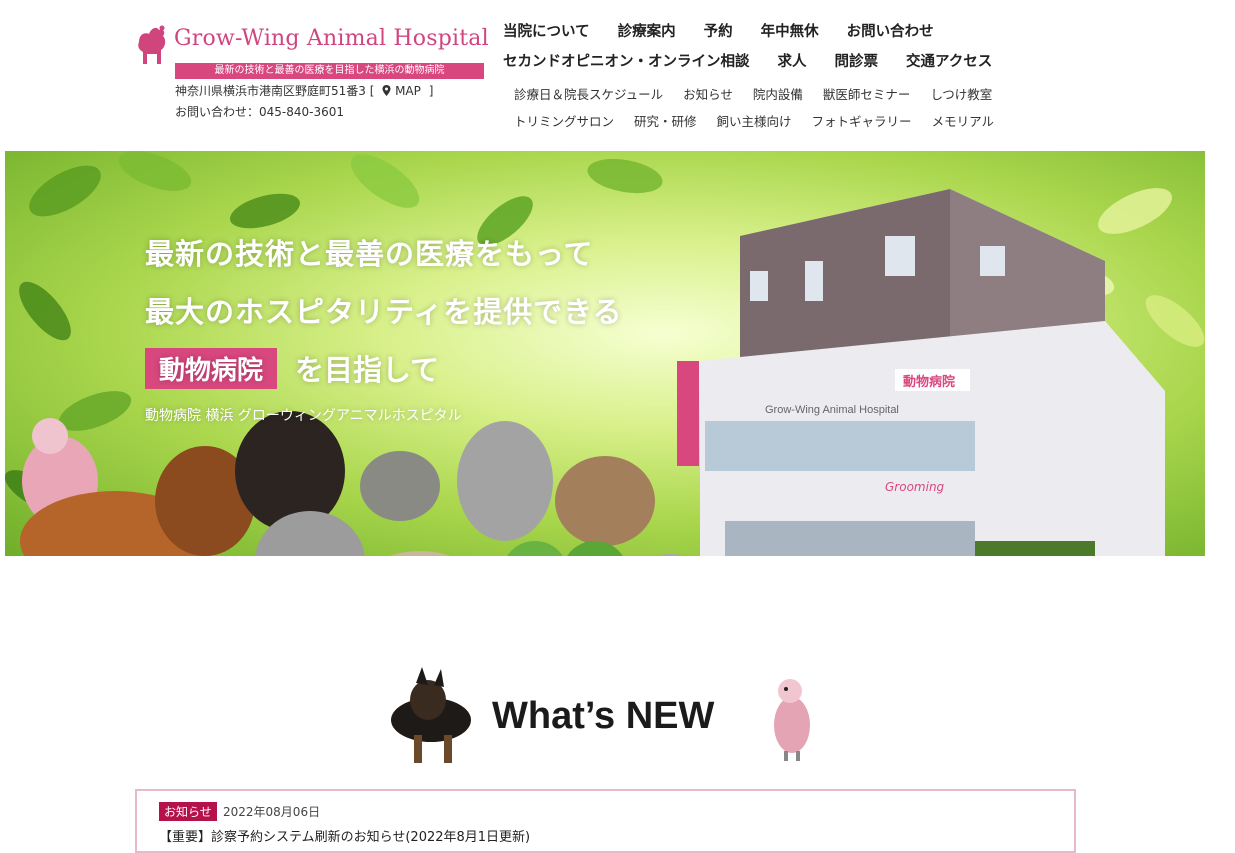 Image resolution: width=1235 pixels, height=853 pixels. I want to click on address: 神奈川県横浜市港南区野庭町51番3 [ MAP ], so click(304, 90).